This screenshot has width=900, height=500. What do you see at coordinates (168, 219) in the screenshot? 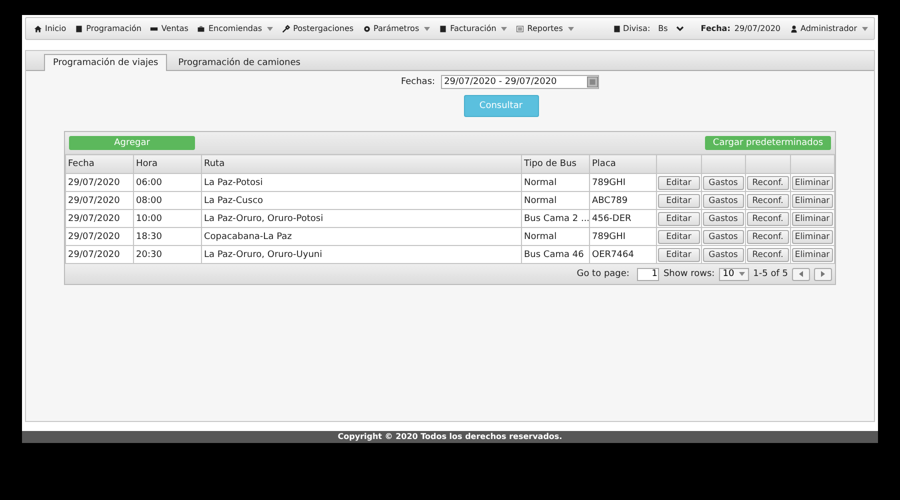
I see `table-cell: 10:00` at bounding box center [168, 219].